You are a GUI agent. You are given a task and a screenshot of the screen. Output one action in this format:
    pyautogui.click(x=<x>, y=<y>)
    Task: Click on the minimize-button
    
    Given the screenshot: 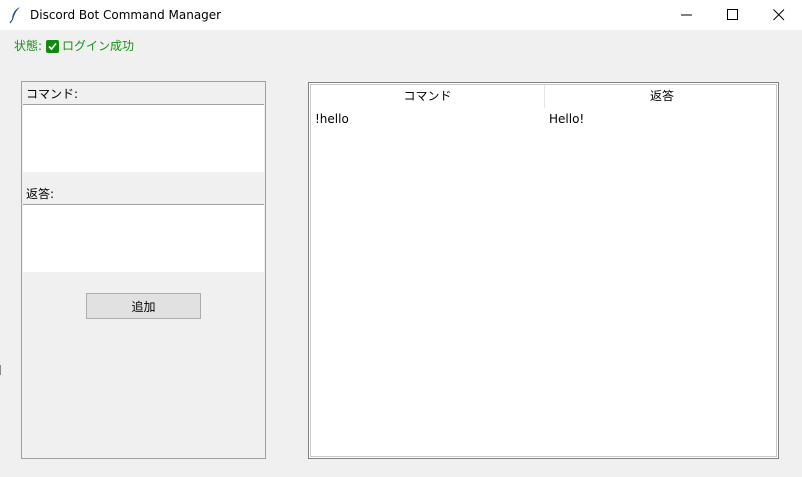 What is the action you would take?
    pyautogui.click(x=687, y=15)
    